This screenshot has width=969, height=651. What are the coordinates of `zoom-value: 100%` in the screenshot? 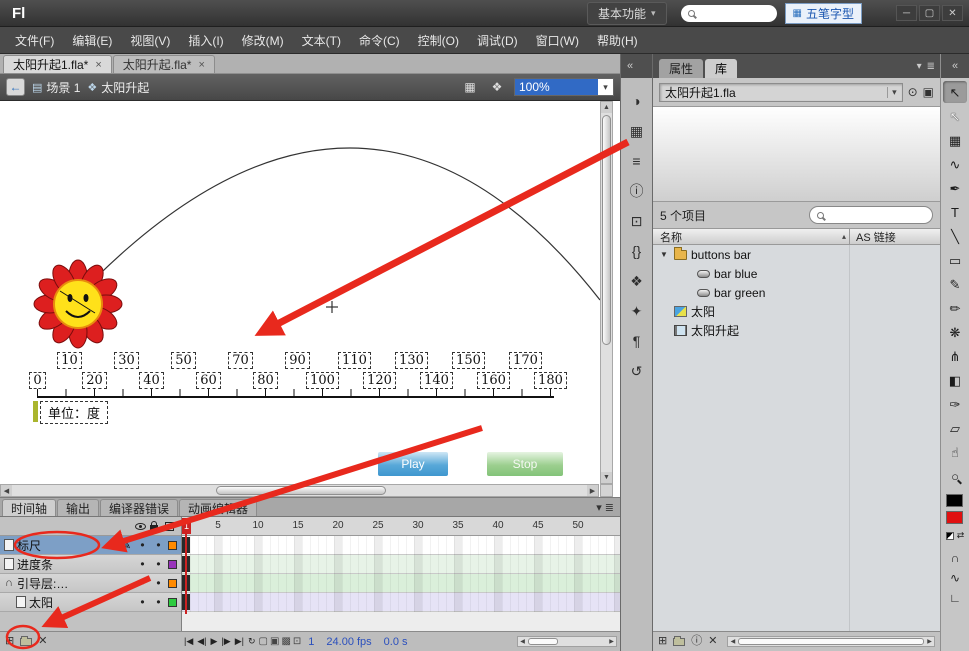 It's located at (556, 87).